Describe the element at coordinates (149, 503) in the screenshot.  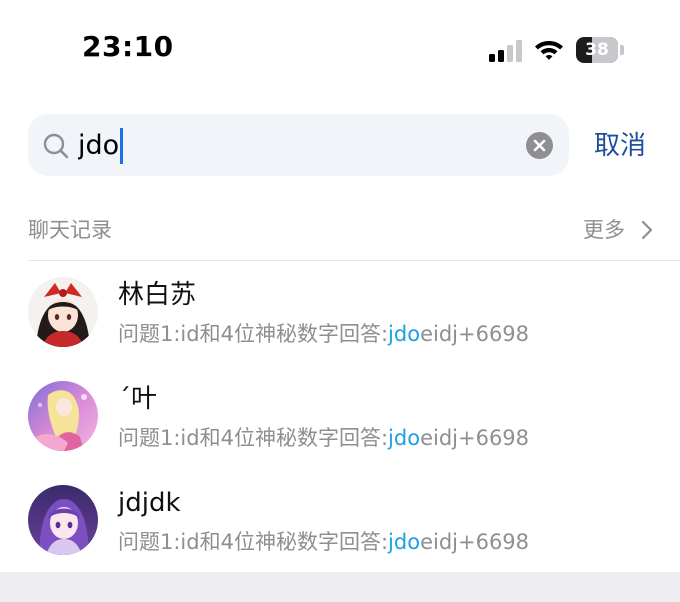
I see `contact-name: jdjdk` at that location.